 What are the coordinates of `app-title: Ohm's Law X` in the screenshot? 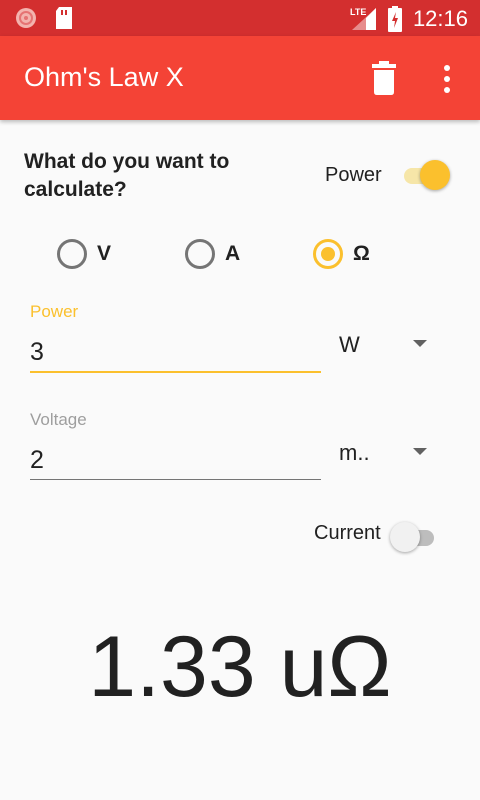 It's located at (104, 77).